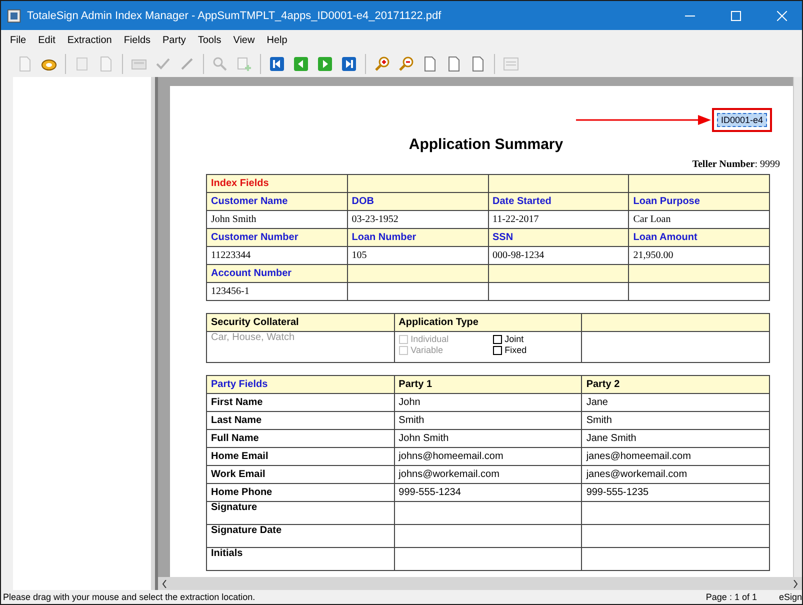 The width and height of the screenshot is (803, 605). I want to click on menu-item: File, so click(18, 40).